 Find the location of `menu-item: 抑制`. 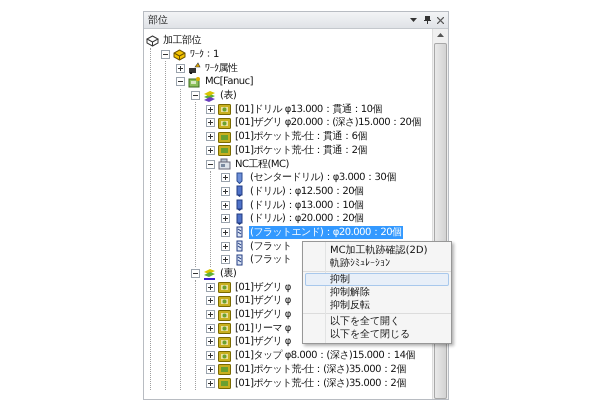

menu-item: 抑制 is located at coordinates (377, 279).